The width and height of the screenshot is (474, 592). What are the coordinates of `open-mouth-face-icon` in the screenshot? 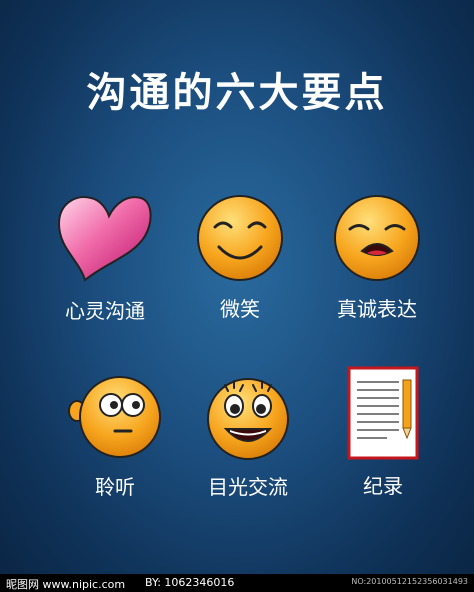 It's located at (377, 238).